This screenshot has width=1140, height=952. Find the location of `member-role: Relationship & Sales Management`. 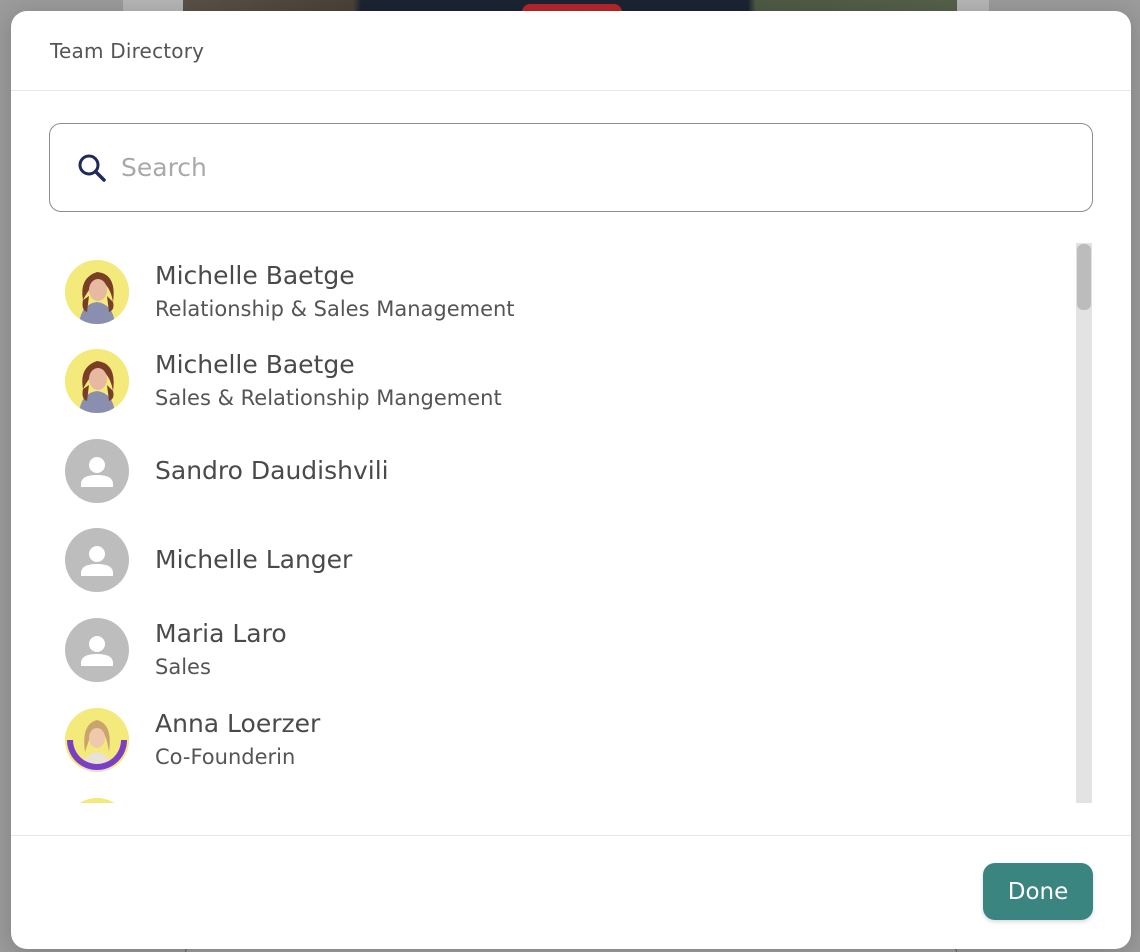

member-role: Relationship & Sales Management is located at coordinates (335, 309).